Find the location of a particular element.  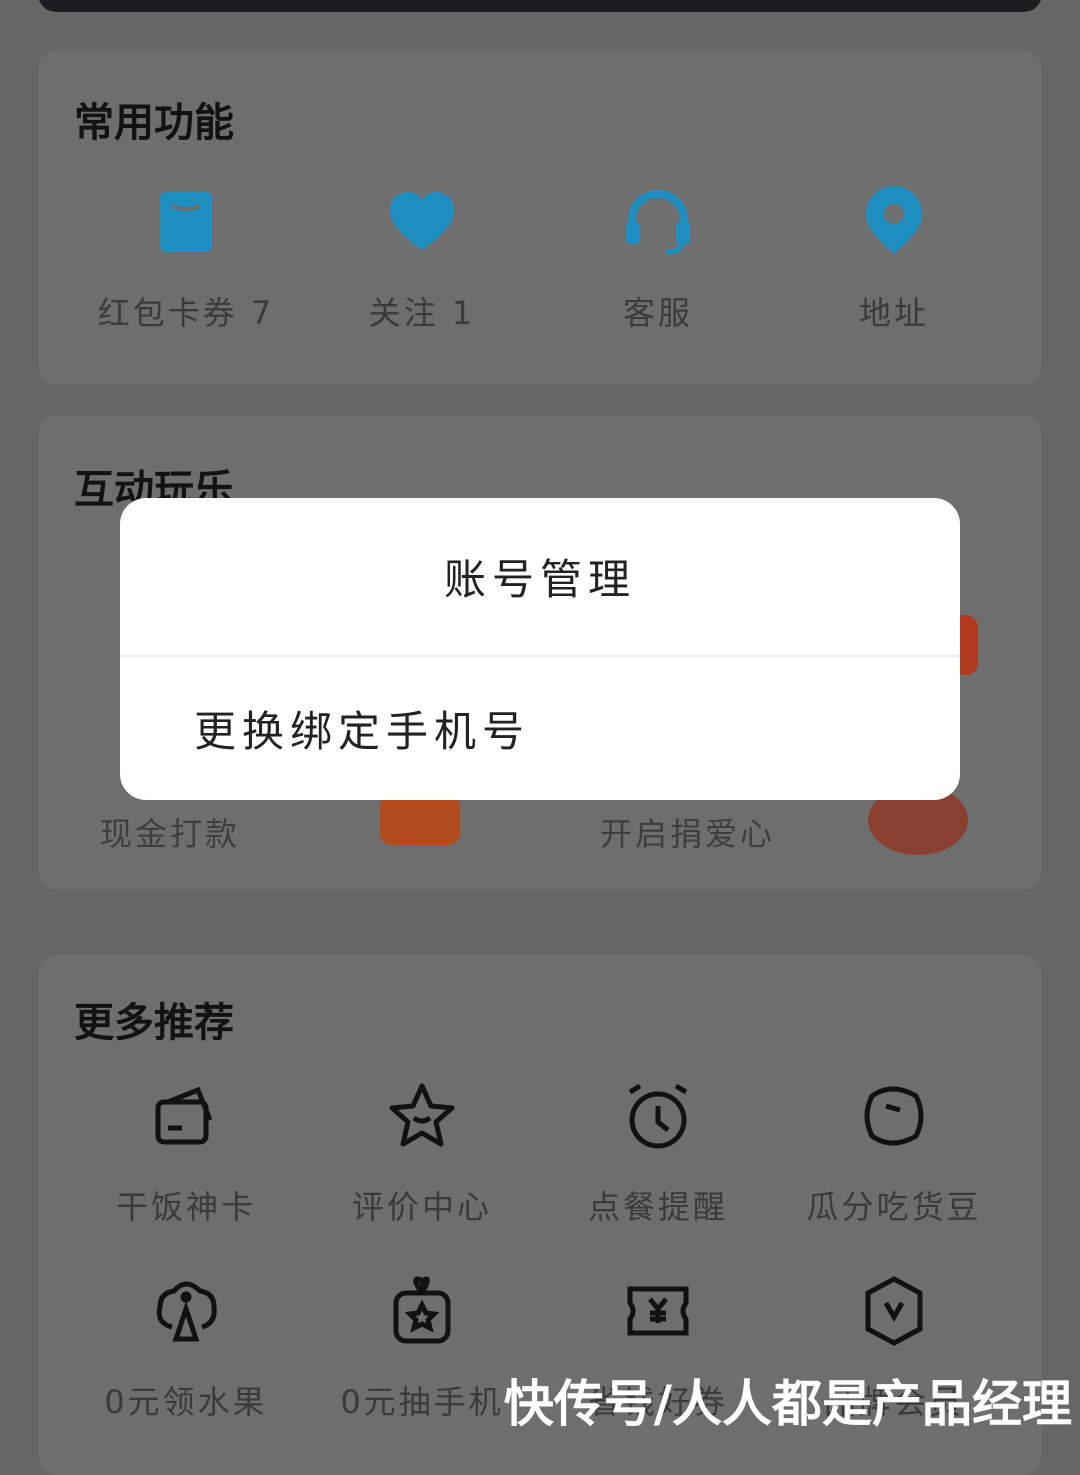

change-phone-option: 更换绑定手机号 is located at coordinates (540, 728).